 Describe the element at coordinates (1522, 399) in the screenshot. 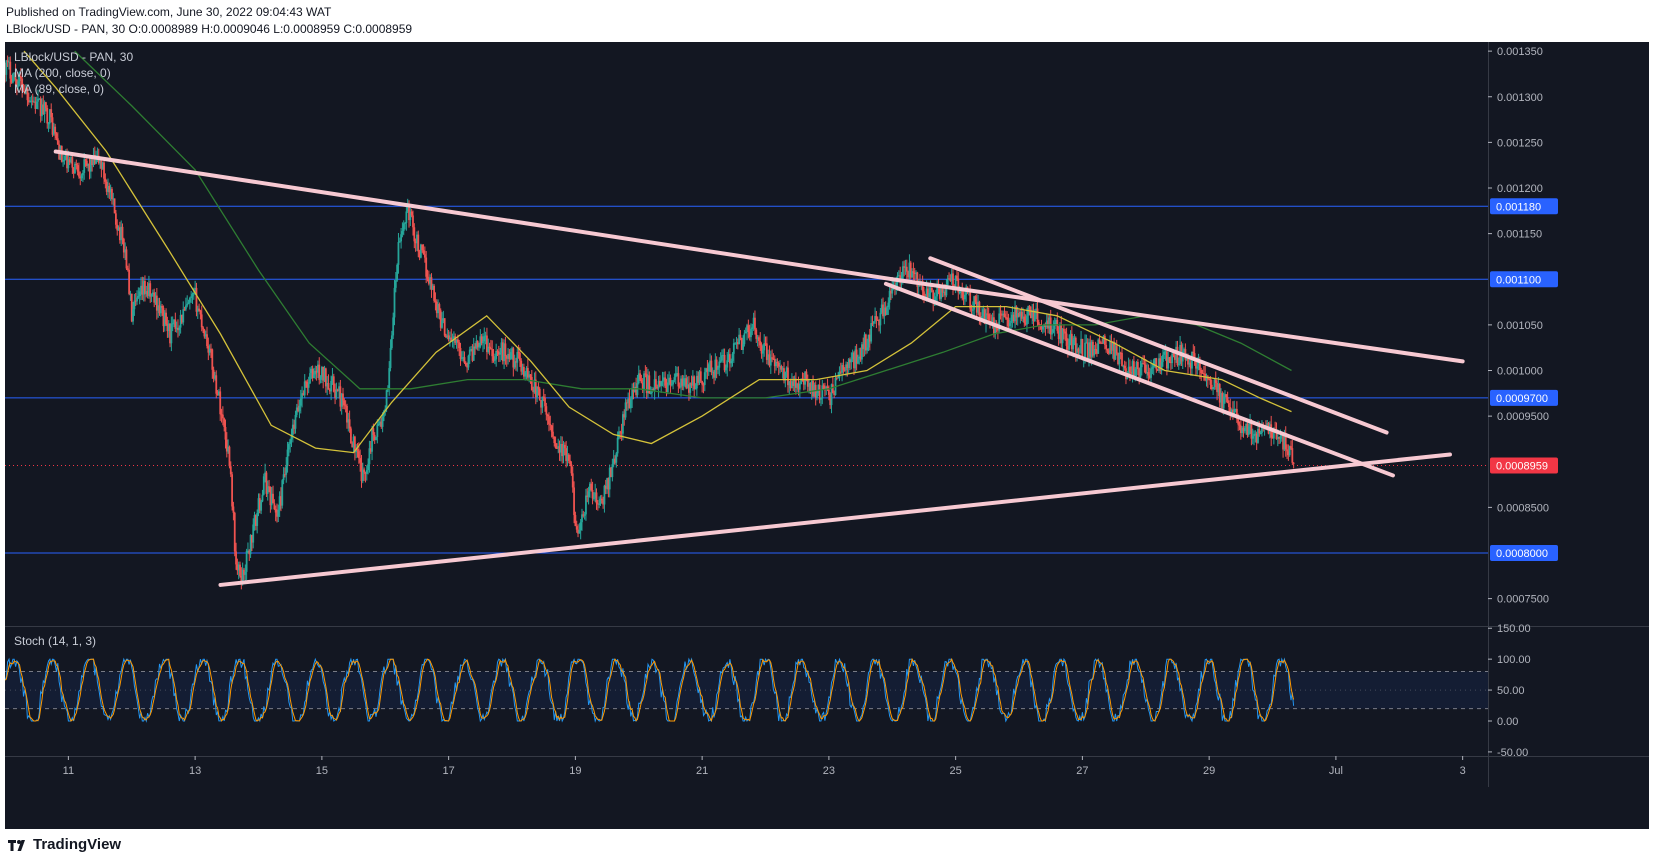

I see `level-price-label: 0.0009700` at that location.